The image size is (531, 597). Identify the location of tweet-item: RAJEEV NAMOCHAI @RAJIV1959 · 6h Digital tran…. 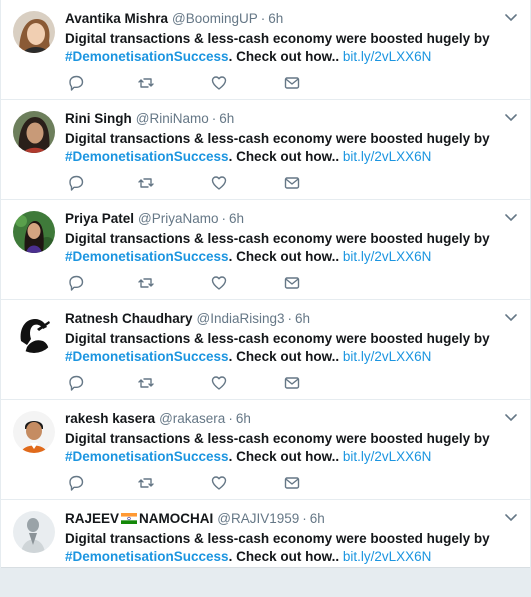
(265, 534).